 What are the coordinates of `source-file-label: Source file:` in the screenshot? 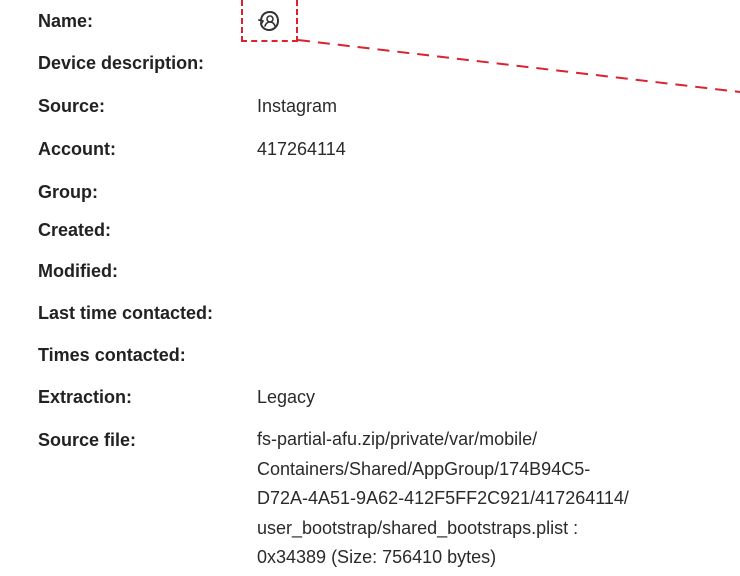 It's located at (87, 440).